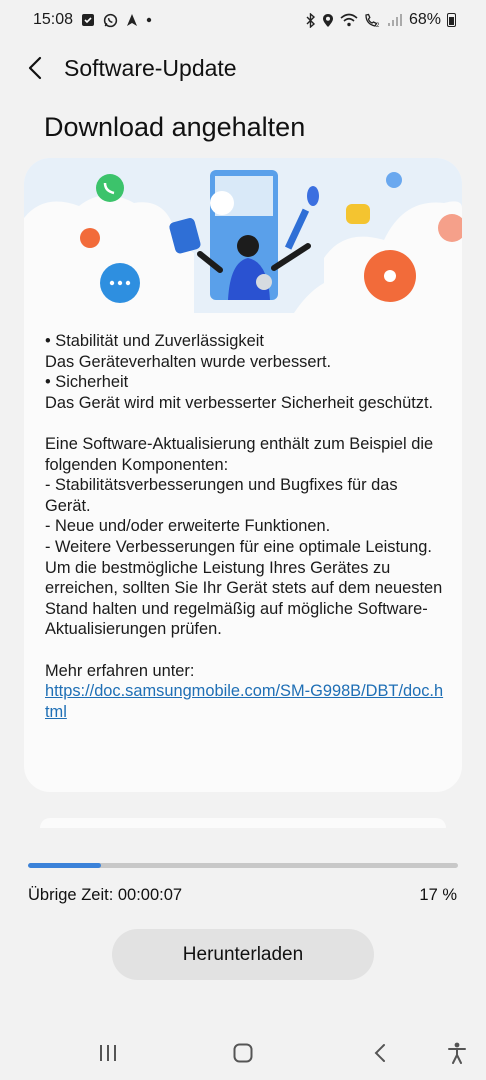  I want to click on navigation-icon, so click(132, 20).